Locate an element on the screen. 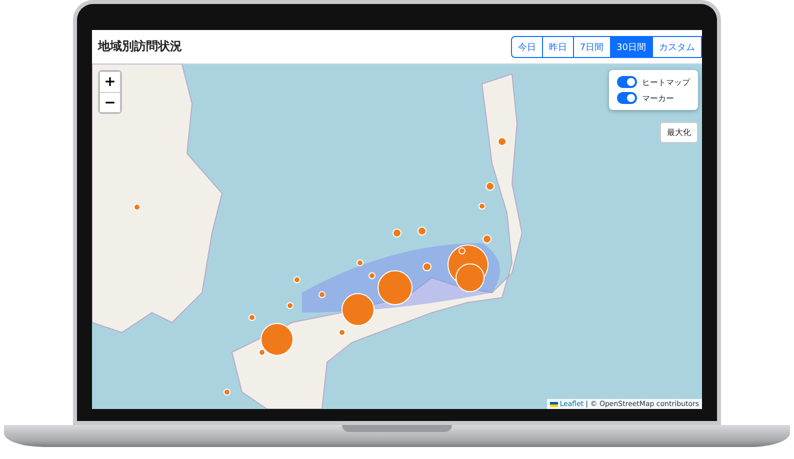 This screenshot has width=794, height=459. range-tab: 7日間 is located at coordinates (591, 47).